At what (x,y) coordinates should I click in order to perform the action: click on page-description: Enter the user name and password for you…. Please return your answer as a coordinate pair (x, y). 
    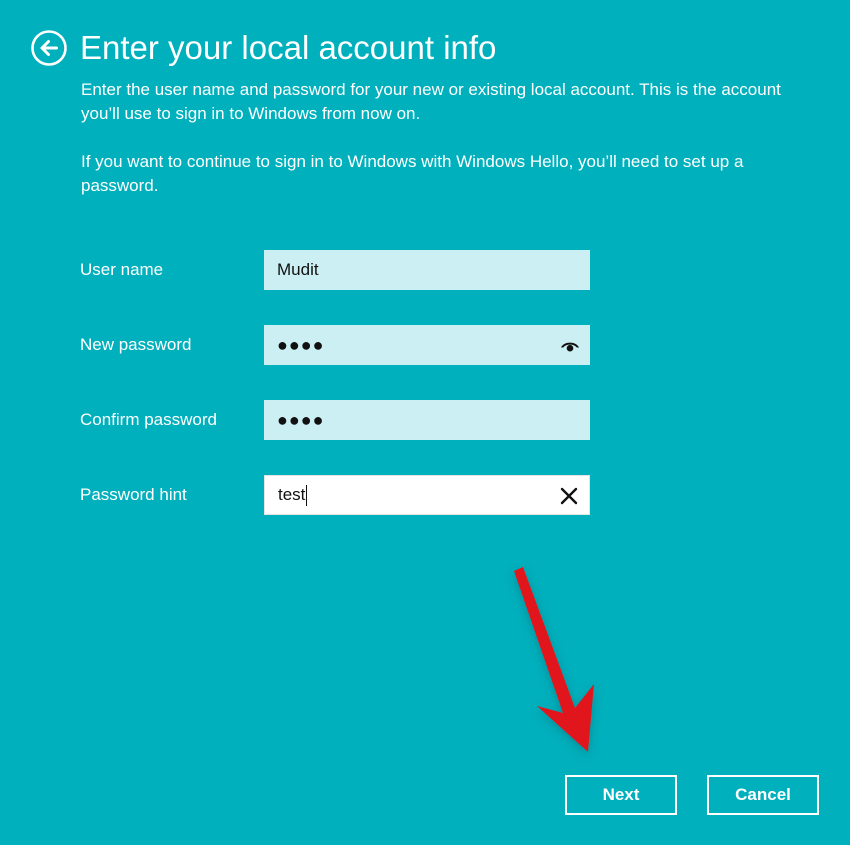
    Looking at the image, I should click on (431, 101).